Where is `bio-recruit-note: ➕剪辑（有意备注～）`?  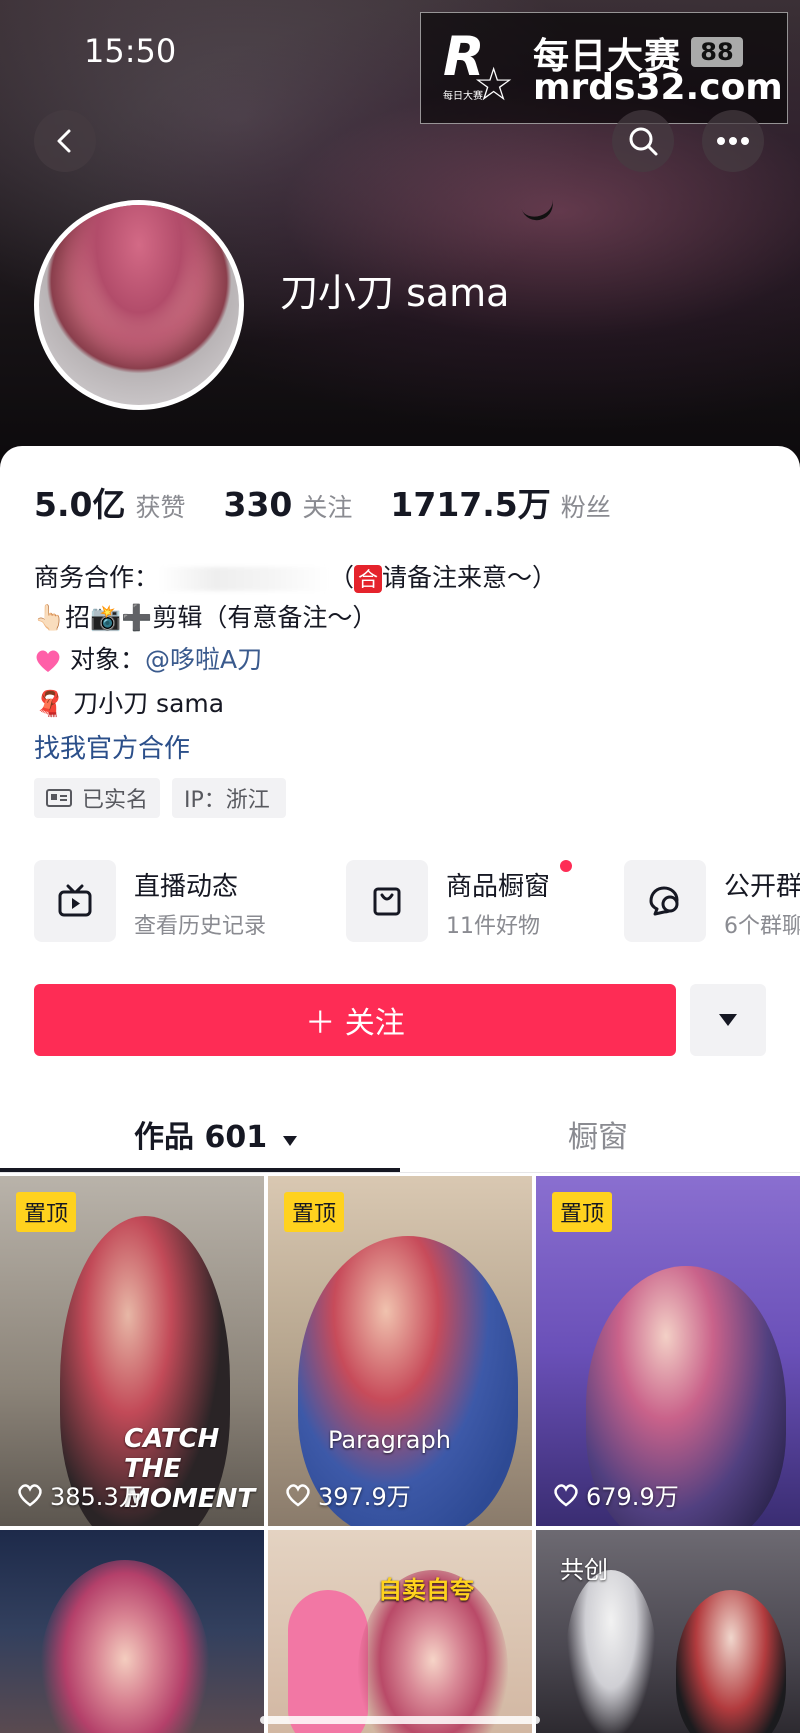
bio-recruit-note: ➕剪辑（有意备注～） is located at coordinates (249, 617).